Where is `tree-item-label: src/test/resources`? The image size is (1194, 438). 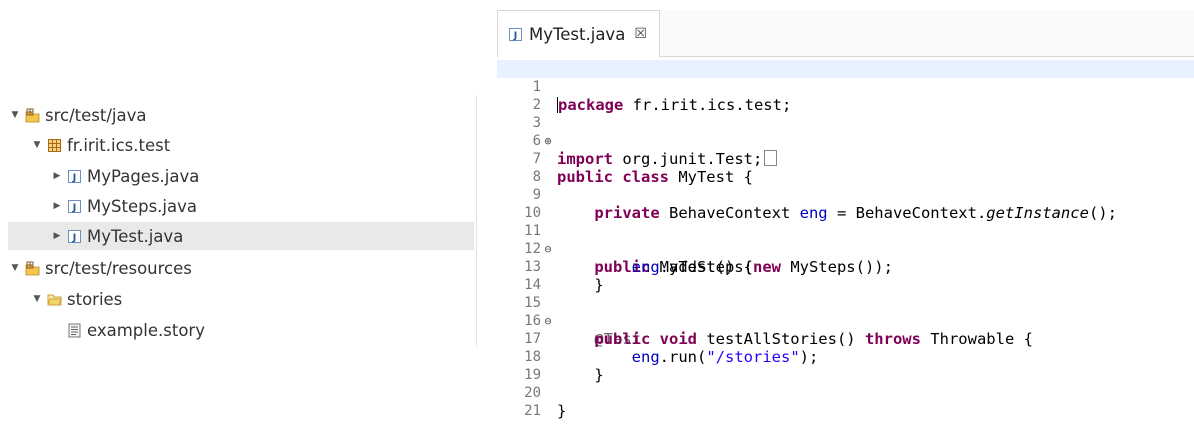 tree-item-label: src/test/resources is located at coordinates (118, 268).